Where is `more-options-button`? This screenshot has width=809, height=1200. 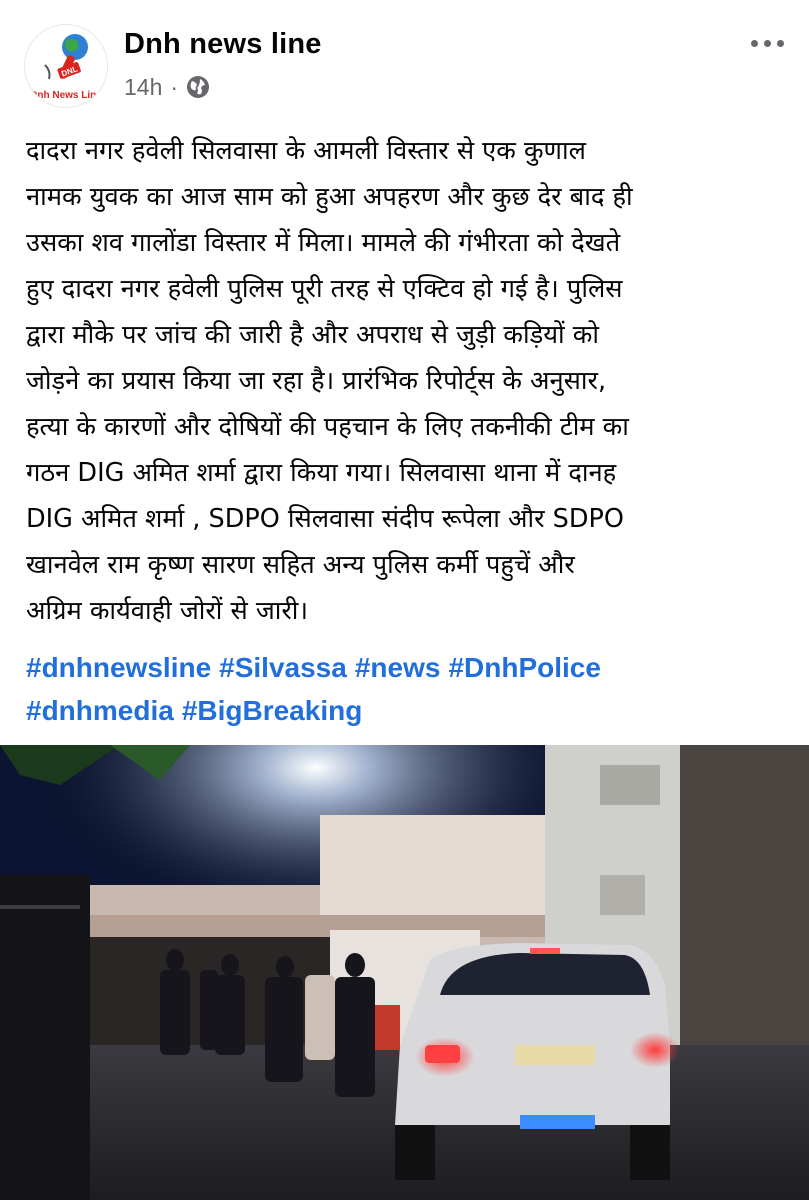
more-options-button is located at coordinates (767, 43).